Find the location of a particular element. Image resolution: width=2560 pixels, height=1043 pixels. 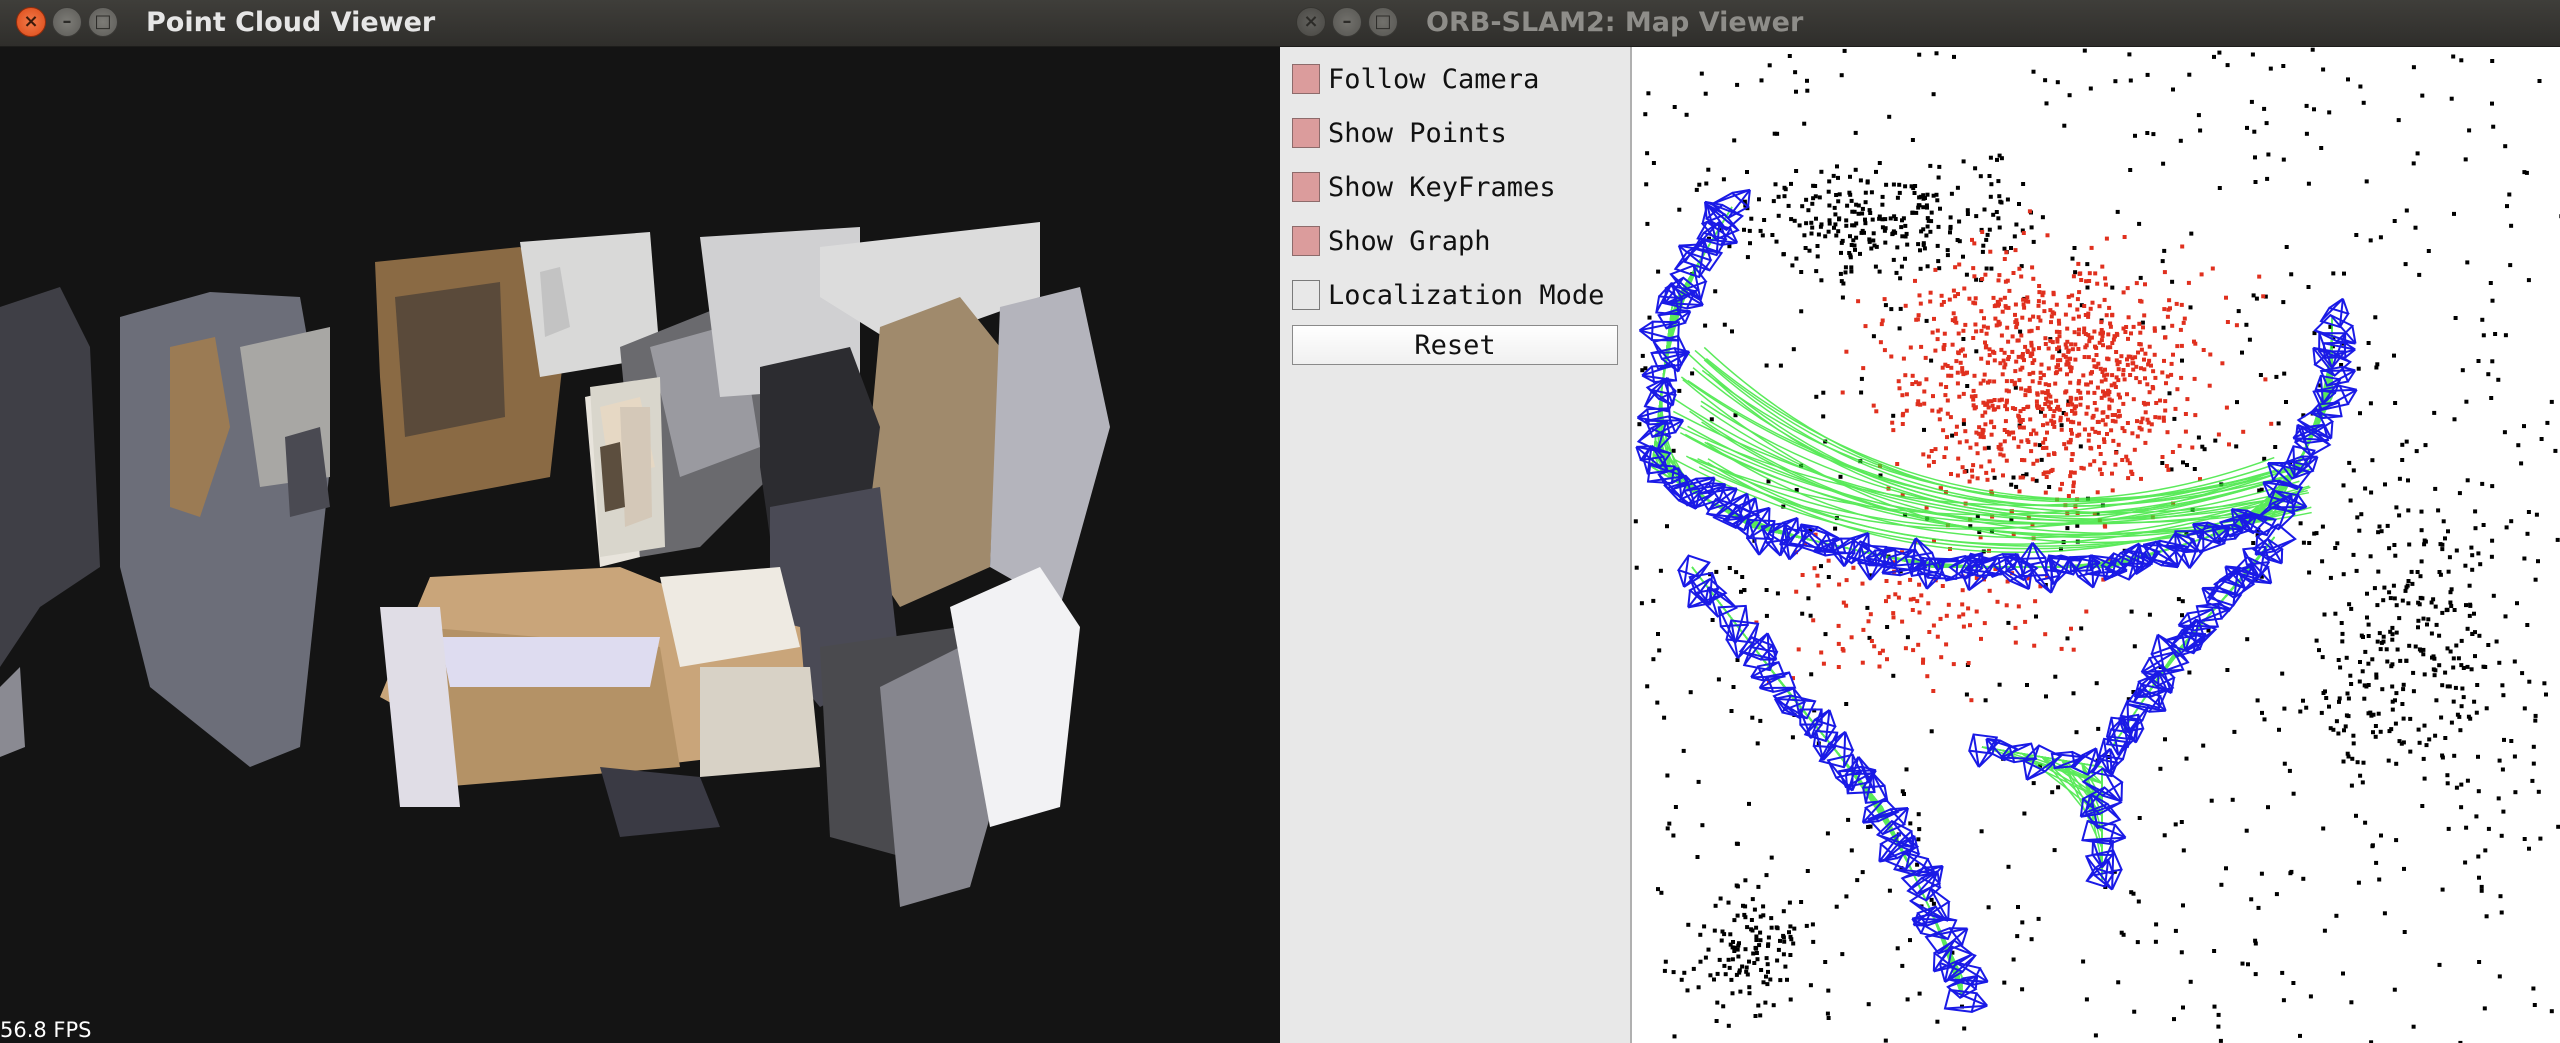

show-points-checkbox is located at coordinates (1306, 133).